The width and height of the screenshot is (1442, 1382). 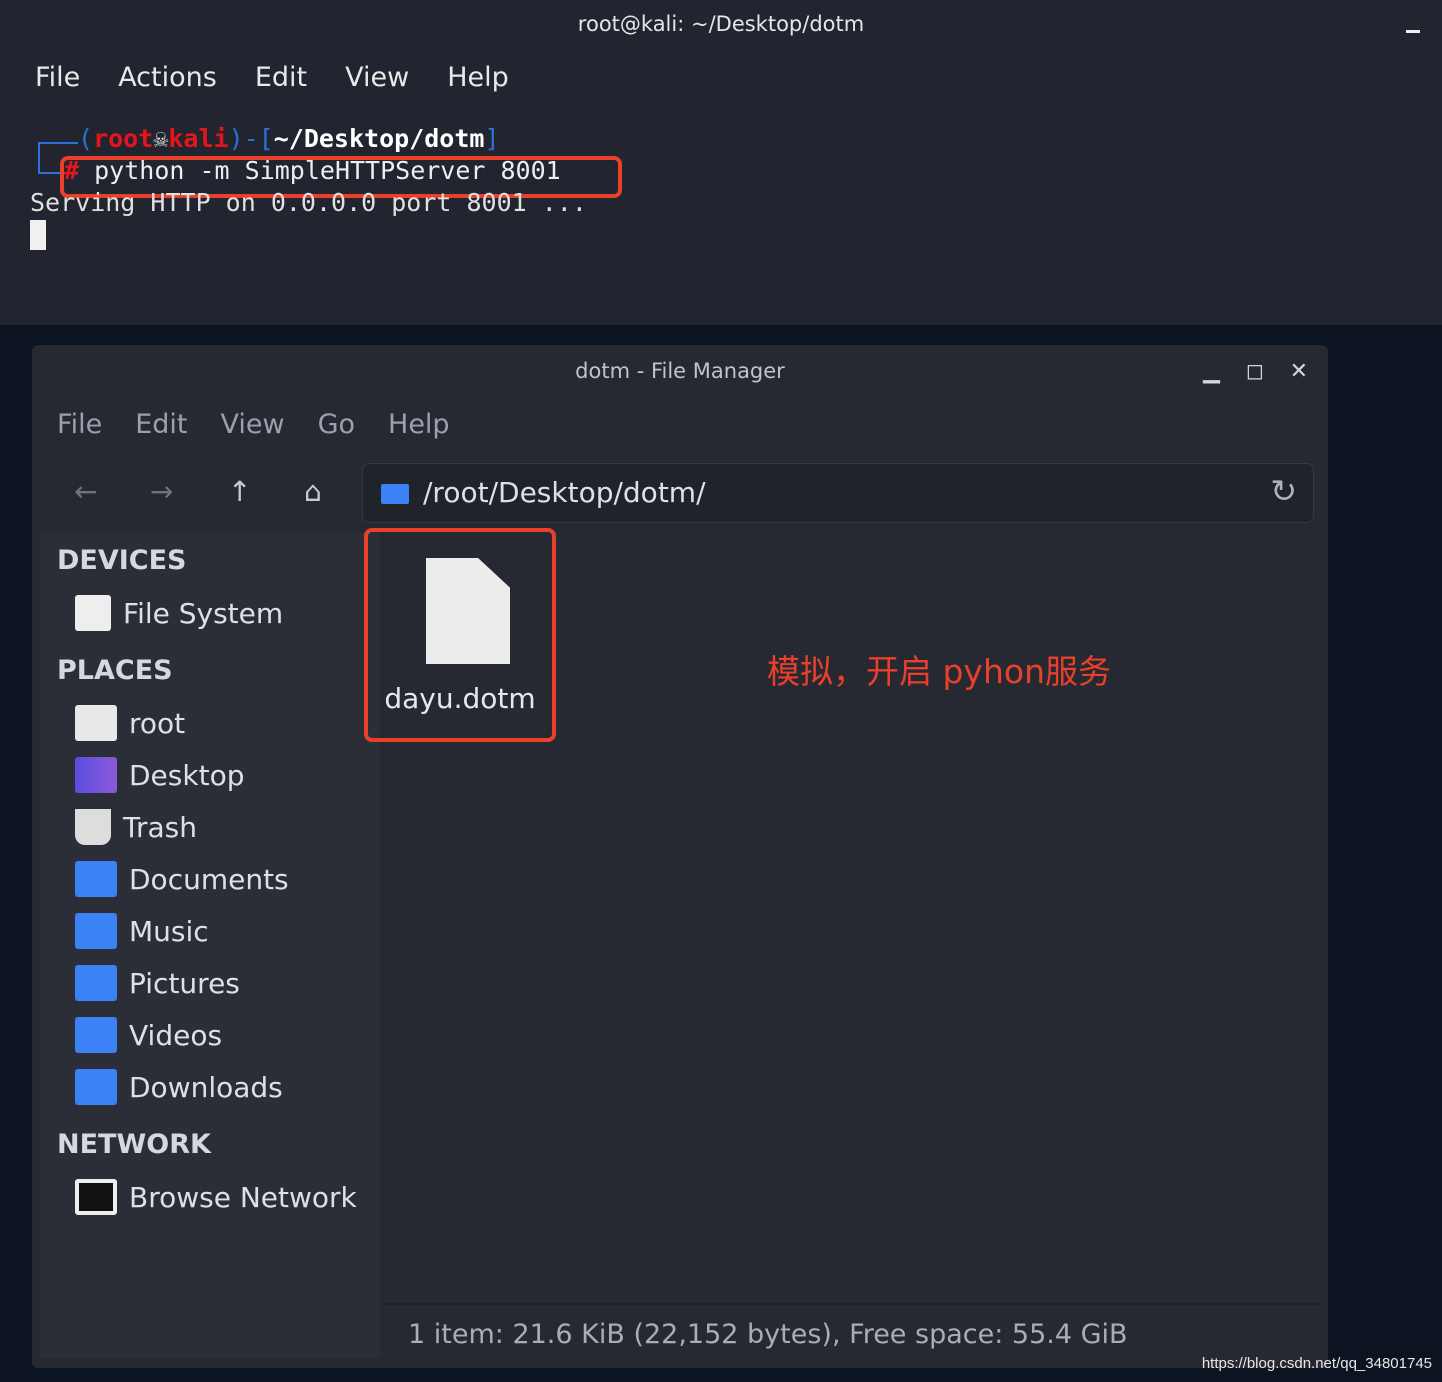 I want to click on menu-go: Go, so click(x=336, y=424).